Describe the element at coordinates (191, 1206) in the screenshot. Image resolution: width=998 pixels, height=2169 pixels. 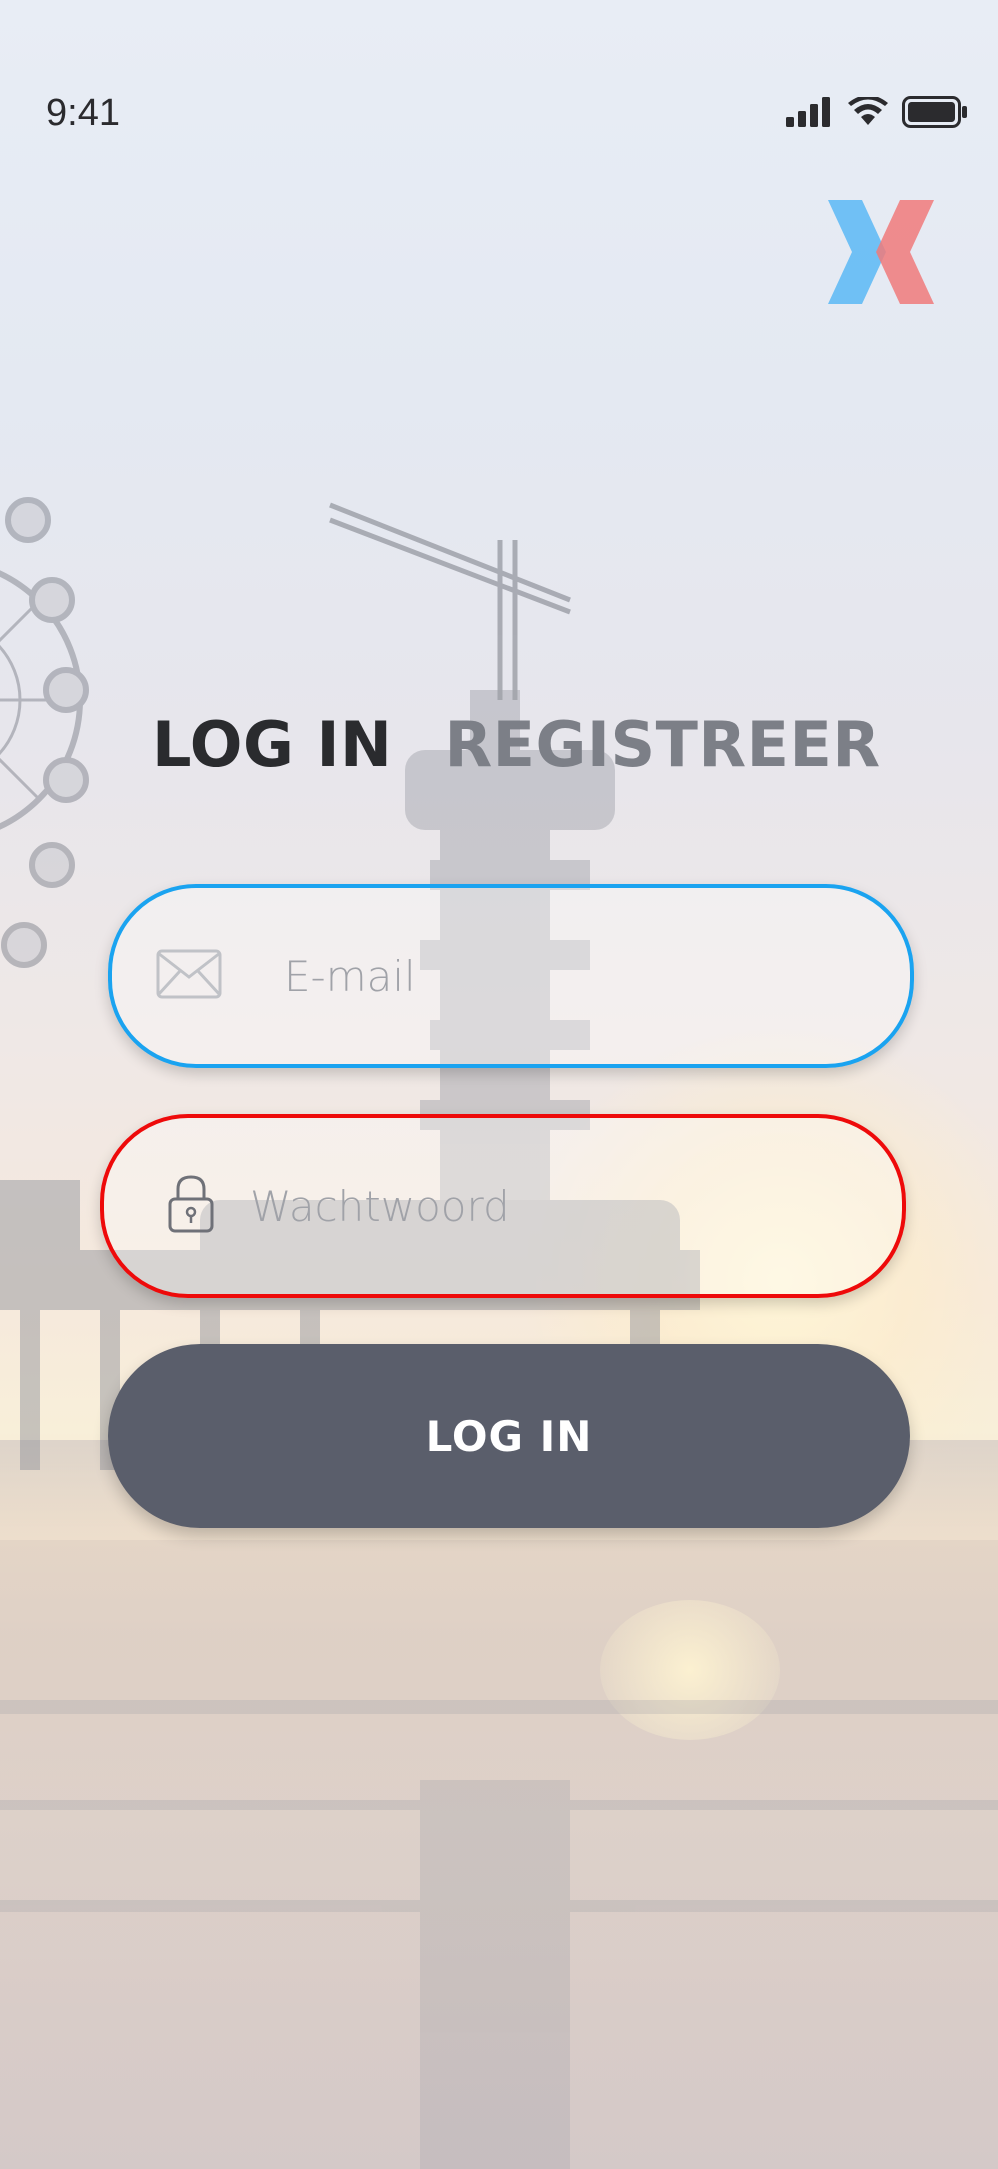
I see `padlock-icon` at that location.